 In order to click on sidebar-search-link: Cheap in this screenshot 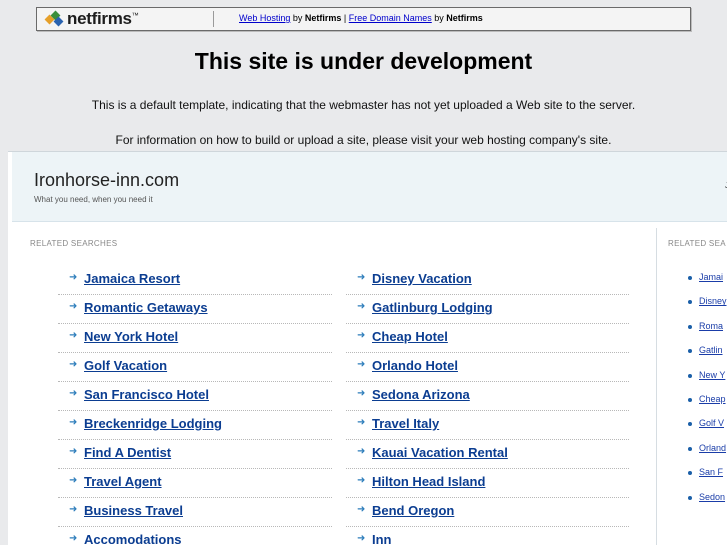, I will do `click(712, 399)`.